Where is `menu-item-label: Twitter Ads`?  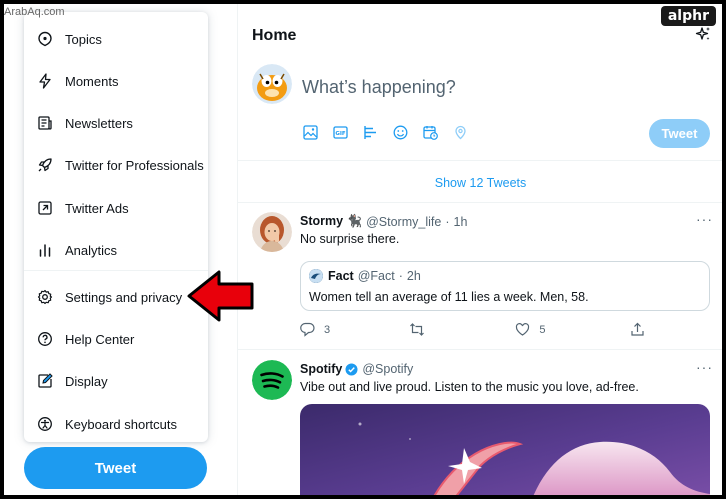
menu-item-label: Twitter Ads is located at coordinates (97, 208).